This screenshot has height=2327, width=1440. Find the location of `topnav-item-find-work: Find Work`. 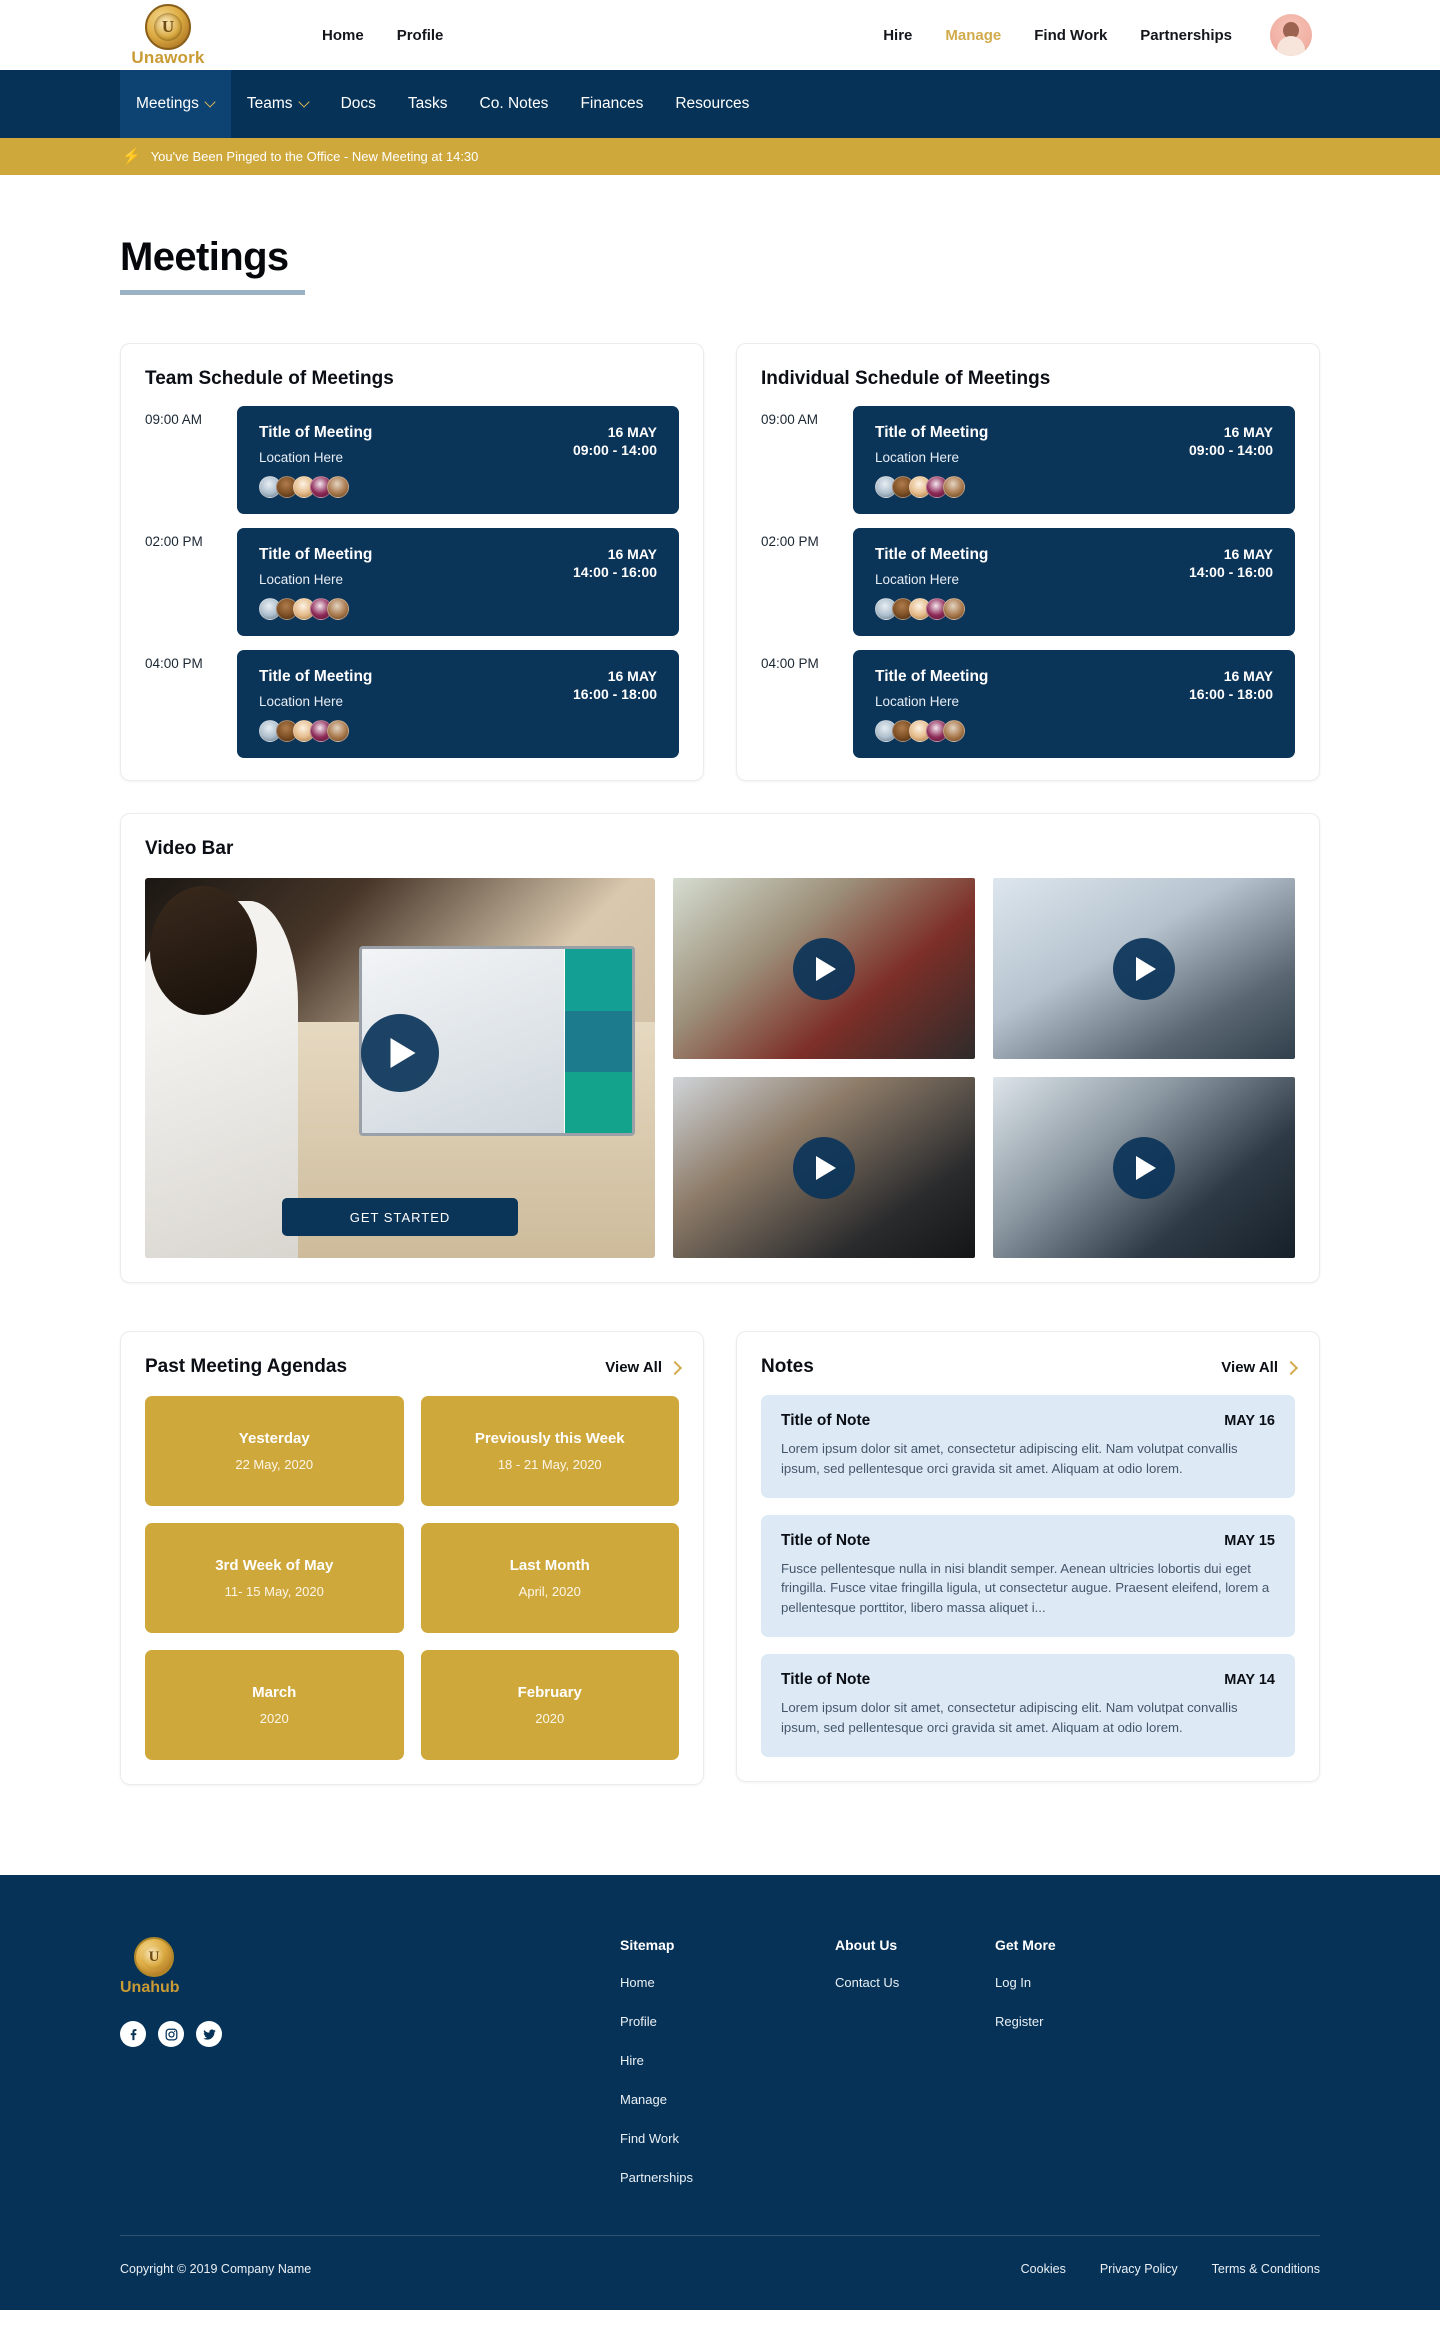

topnav-item-find-work: Find Work is located at coordinates (1070, 35).